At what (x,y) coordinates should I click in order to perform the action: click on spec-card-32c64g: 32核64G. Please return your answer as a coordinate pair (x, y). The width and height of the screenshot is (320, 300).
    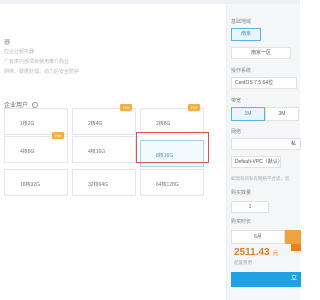
    Looking at the image, I should click on (104, 182).